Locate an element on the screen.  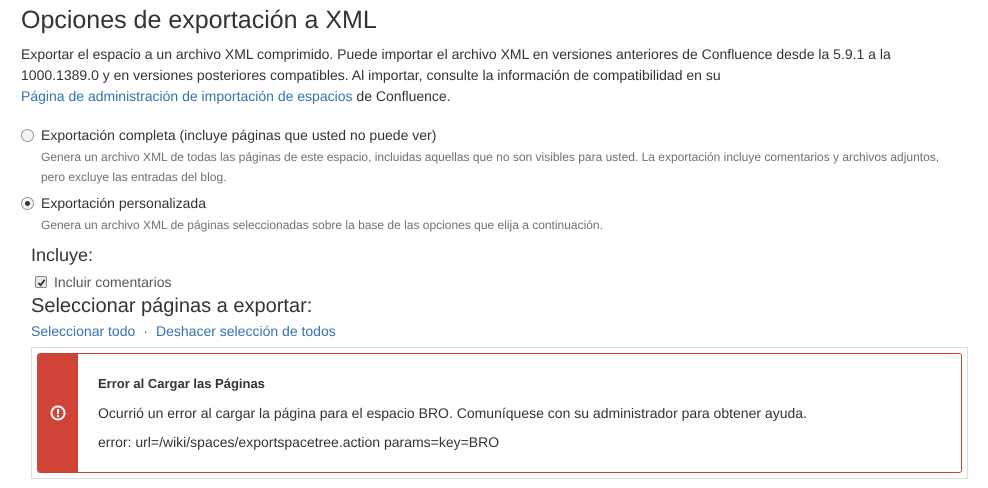
select-all-link: Seleccionar todo is located at coordinates (83, 331).